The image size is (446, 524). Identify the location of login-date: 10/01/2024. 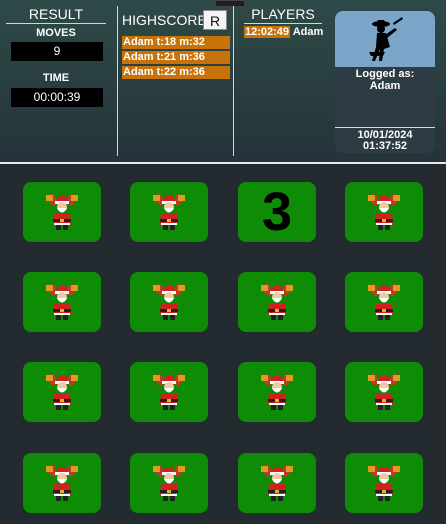
(385, 134).